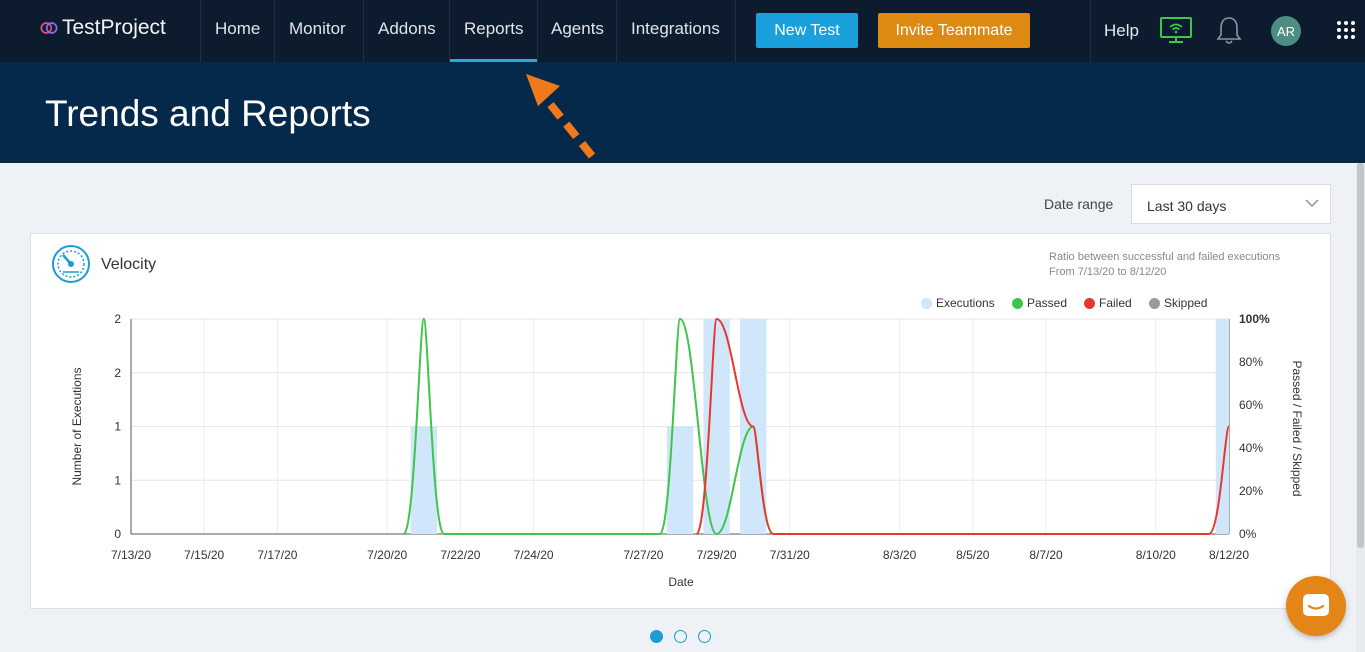  Describe the element at coordinates (387, 555) in the screenshot. I see `x-tick-label: 7/20/20` at that location.